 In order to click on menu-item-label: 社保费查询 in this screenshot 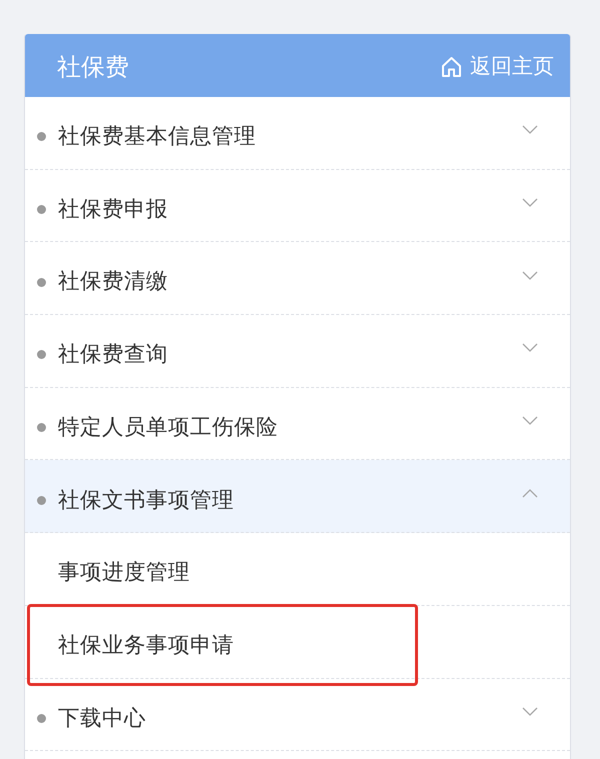, I will do `click(113, 355)`.